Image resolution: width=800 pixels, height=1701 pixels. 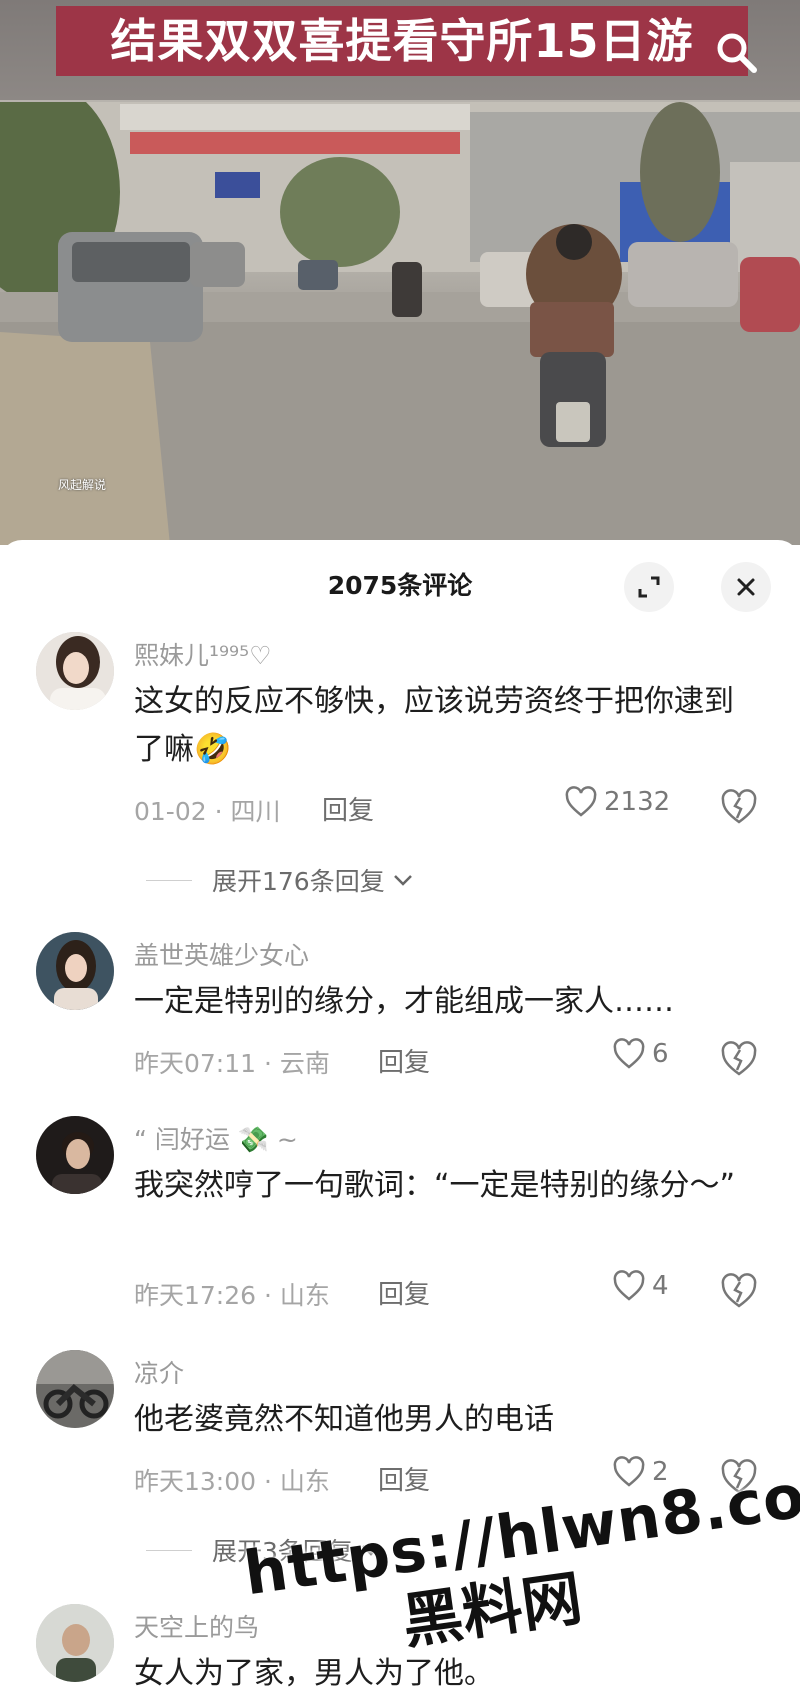 I want to click on like-button: 6, so click(x=640, y=1054).